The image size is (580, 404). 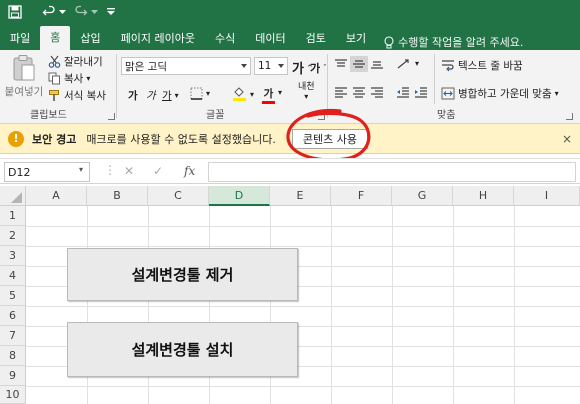 What do you see at coordinates (111, 116) in the screenshot?
I see `clipboard-launcher-icon` at bounding box center [111, 116].